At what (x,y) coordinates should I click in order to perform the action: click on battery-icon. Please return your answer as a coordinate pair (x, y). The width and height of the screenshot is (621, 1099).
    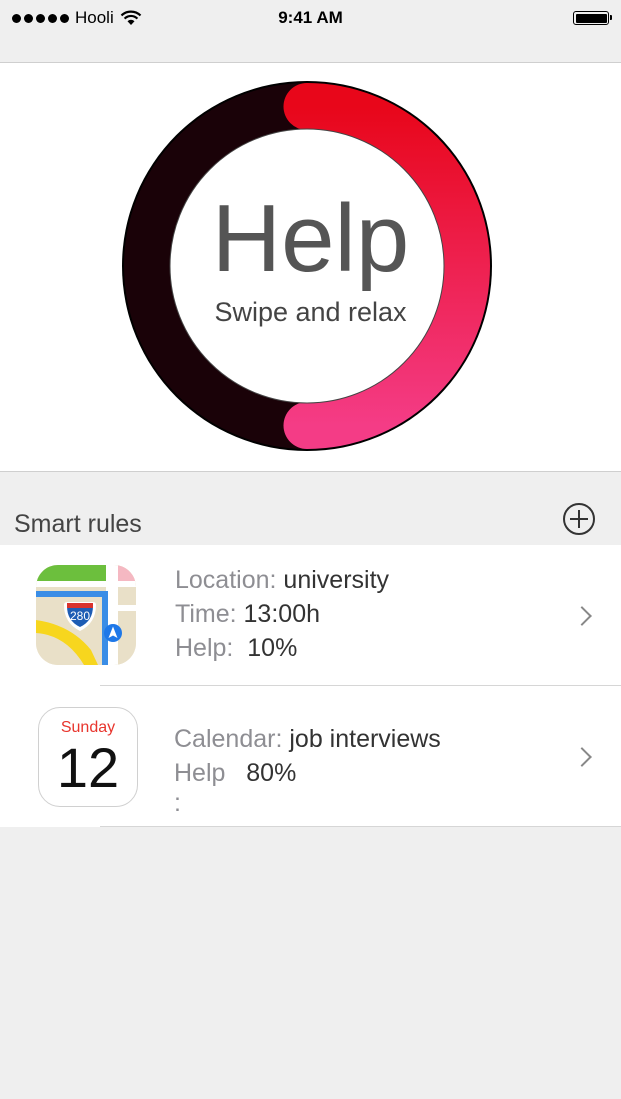
    Looking at the image, I should click on (592, 18).